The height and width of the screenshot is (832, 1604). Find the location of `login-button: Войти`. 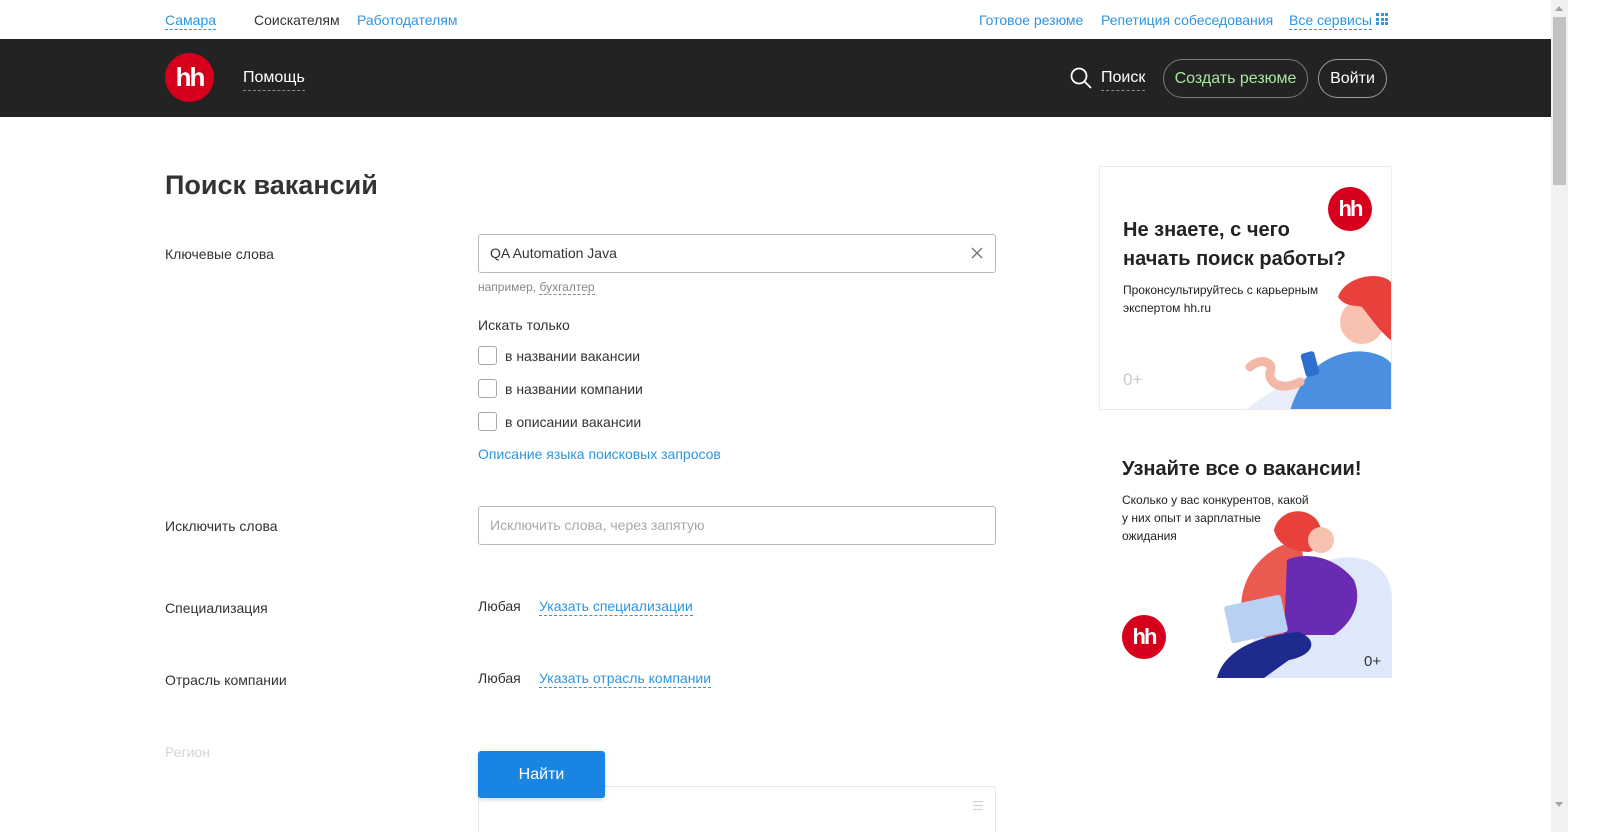

login-button: Войти is located at coordinates (1352, 78).